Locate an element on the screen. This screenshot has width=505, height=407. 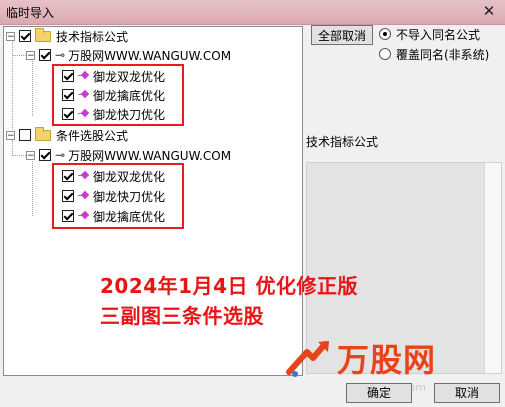
radio-no-import: 不导入同名公式 is located at coordinates (429, 34).